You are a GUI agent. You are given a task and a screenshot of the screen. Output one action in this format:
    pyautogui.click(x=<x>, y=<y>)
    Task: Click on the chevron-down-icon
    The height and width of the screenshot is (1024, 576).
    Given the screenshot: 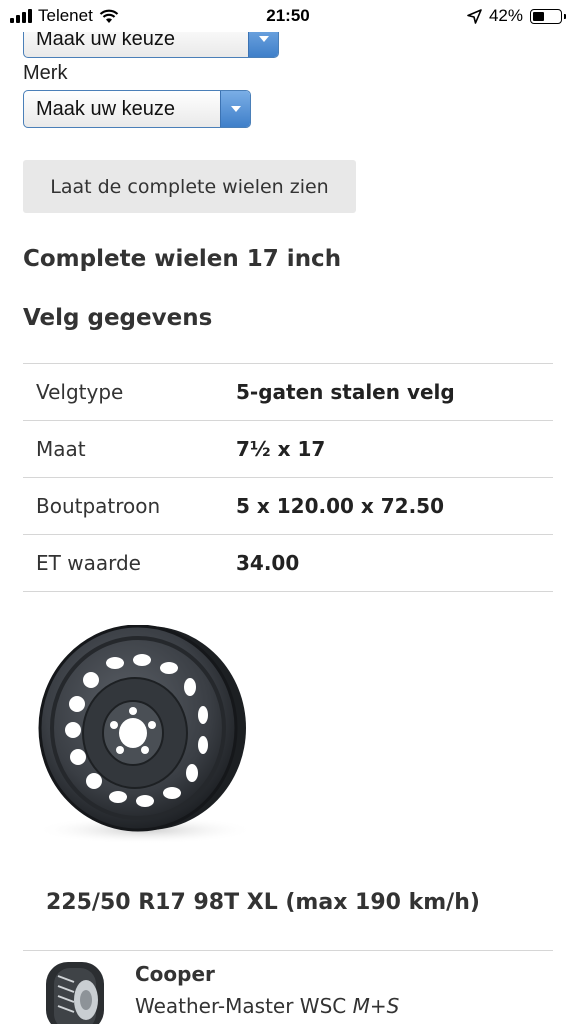 What is the action you would take?
    pyautogui.click(x=235, y=109)
    